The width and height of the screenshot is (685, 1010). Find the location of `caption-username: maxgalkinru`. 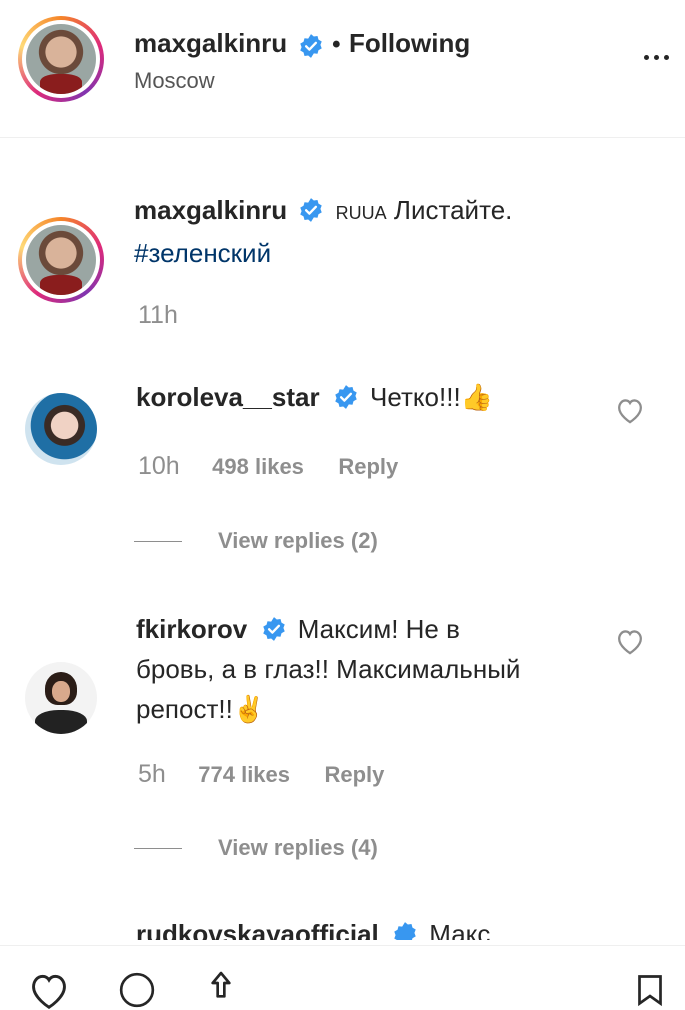

caption-username: maxgalkinru is located at coordinates (210, 210).